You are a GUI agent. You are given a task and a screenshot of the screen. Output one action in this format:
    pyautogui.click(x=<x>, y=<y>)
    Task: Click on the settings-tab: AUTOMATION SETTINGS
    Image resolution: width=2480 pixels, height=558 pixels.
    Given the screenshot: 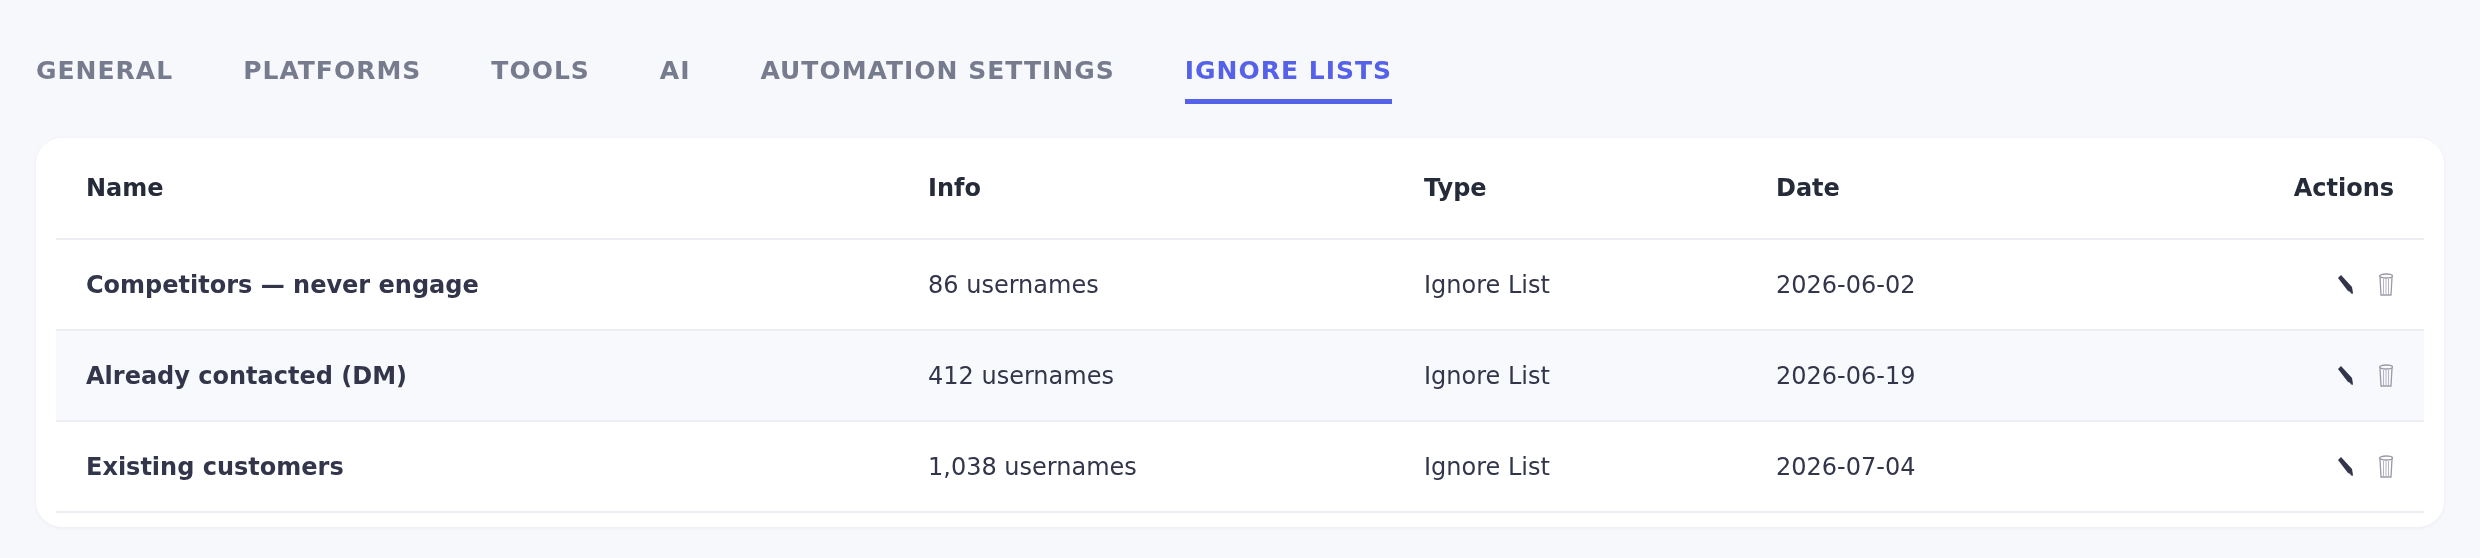 What is the action you would take?
    pyautogui.click(x=937, y=65)
    